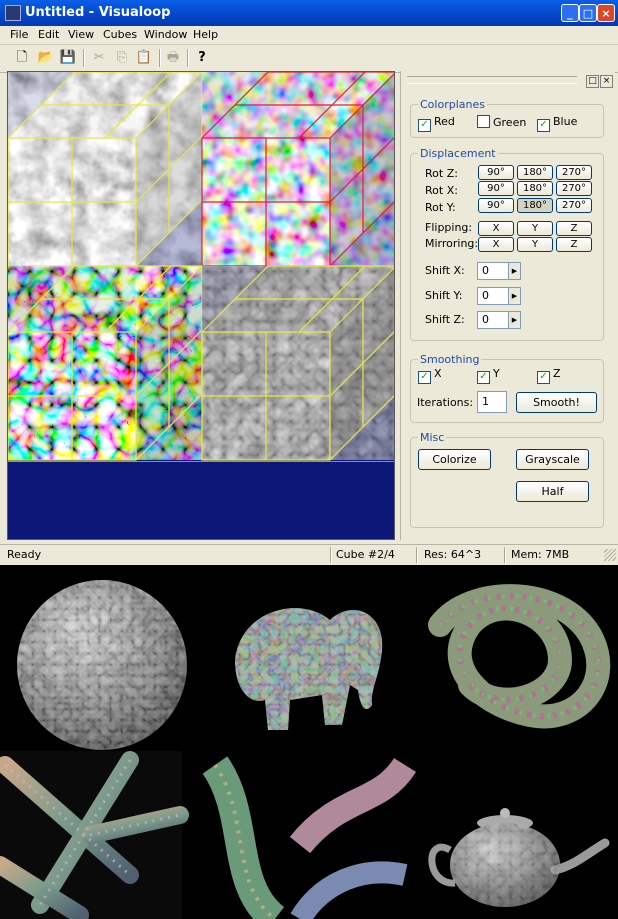 The width and height of the screenshot is (618, 919). I want to click on status-bar: Ready Cube #2/4 Res: 64^3 Mem: 7MB, so click(309, 554).